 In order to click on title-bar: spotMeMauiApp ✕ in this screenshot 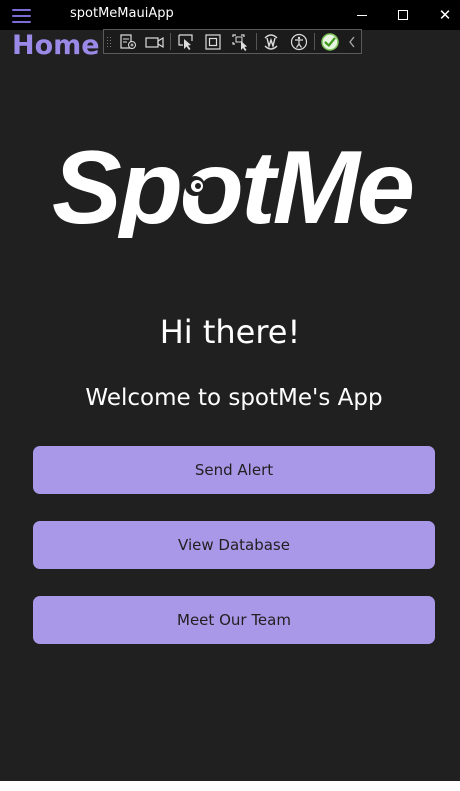, I will do `click(230, 15)`.